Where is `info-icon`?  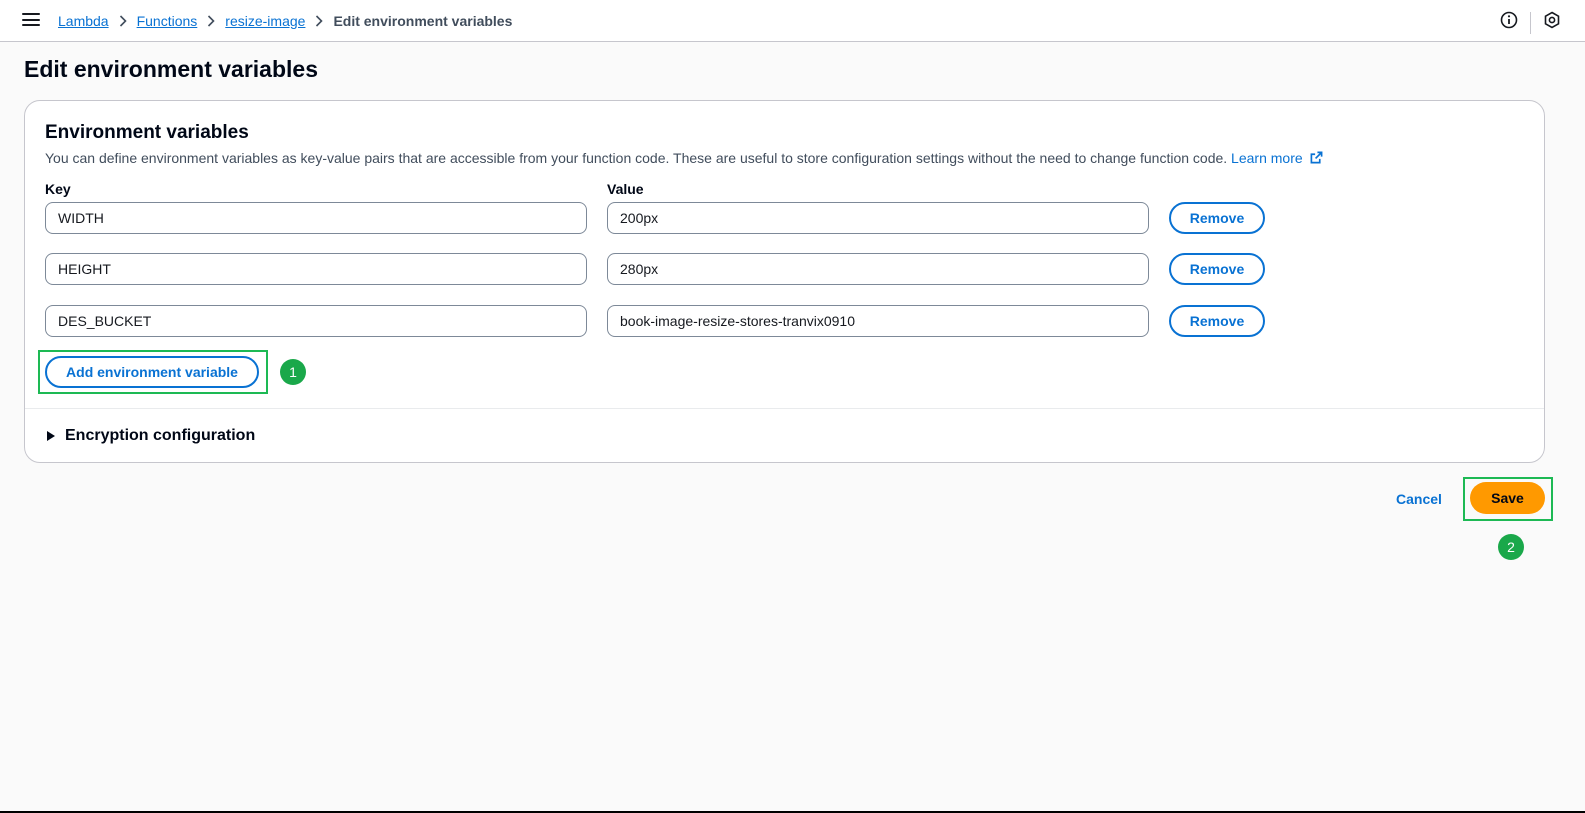 info-icon is located at coordinates (1509, 22).